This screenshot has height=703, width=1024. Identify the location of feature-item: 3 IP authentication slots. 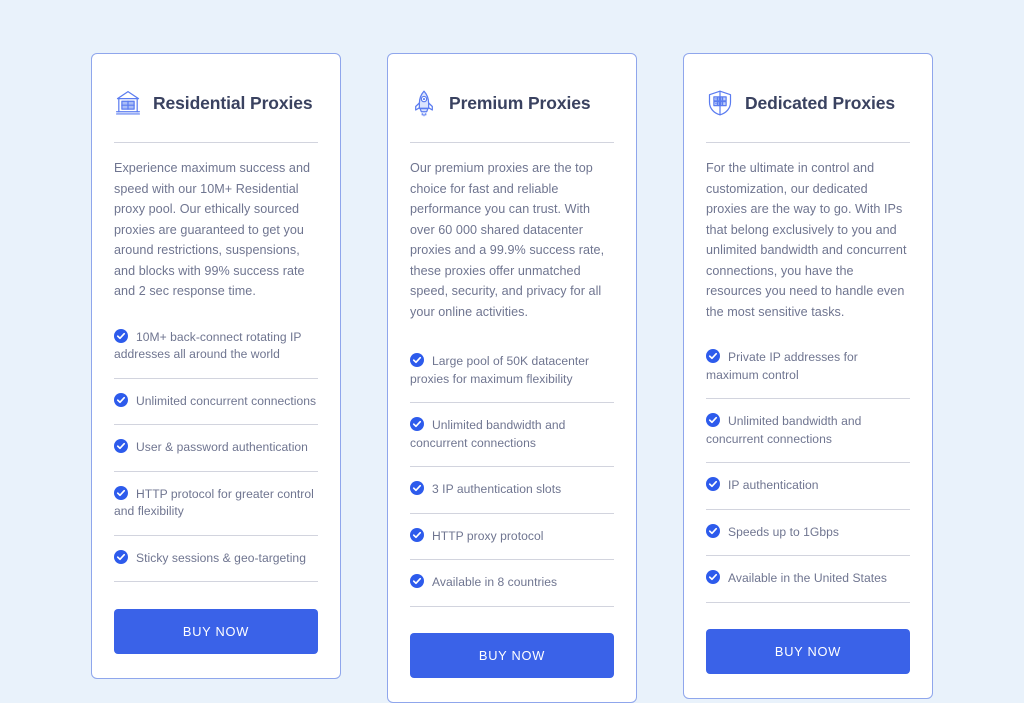
(512, 490).